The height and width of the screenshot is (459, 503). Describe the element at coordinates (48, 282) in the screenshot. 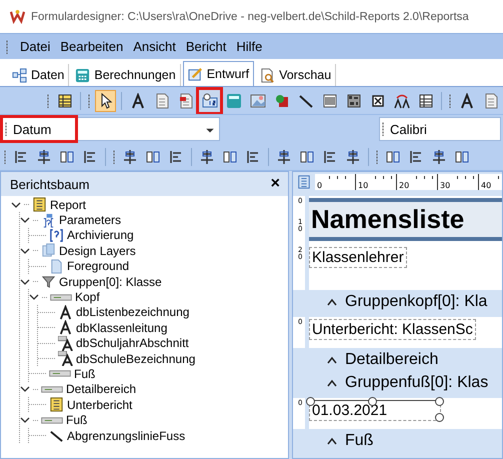

I see `filter-icon` at that location.